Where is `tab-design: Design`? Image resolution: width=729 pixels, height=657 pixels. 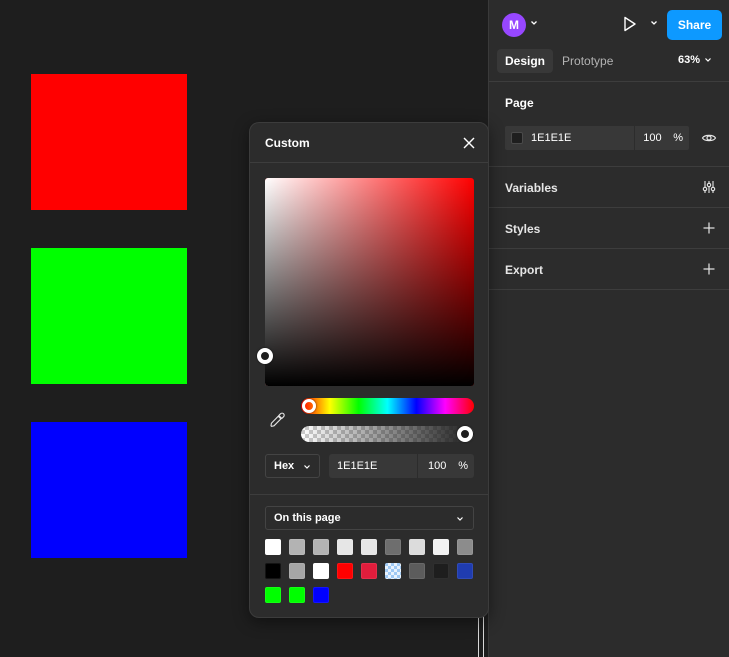
tab-design: Design is located at coordinates (525, 61).